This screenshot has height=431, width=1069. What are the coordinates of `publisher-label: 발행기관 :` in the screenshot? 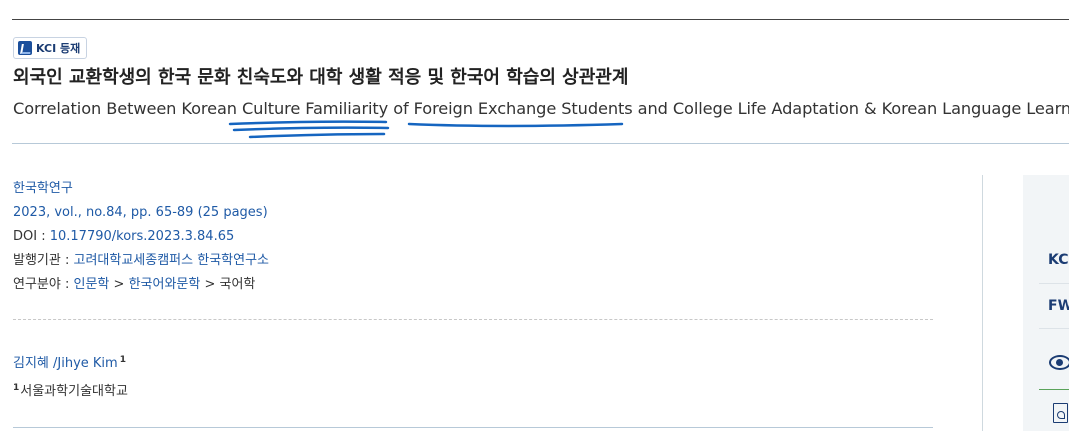 It's located at (43, 260).